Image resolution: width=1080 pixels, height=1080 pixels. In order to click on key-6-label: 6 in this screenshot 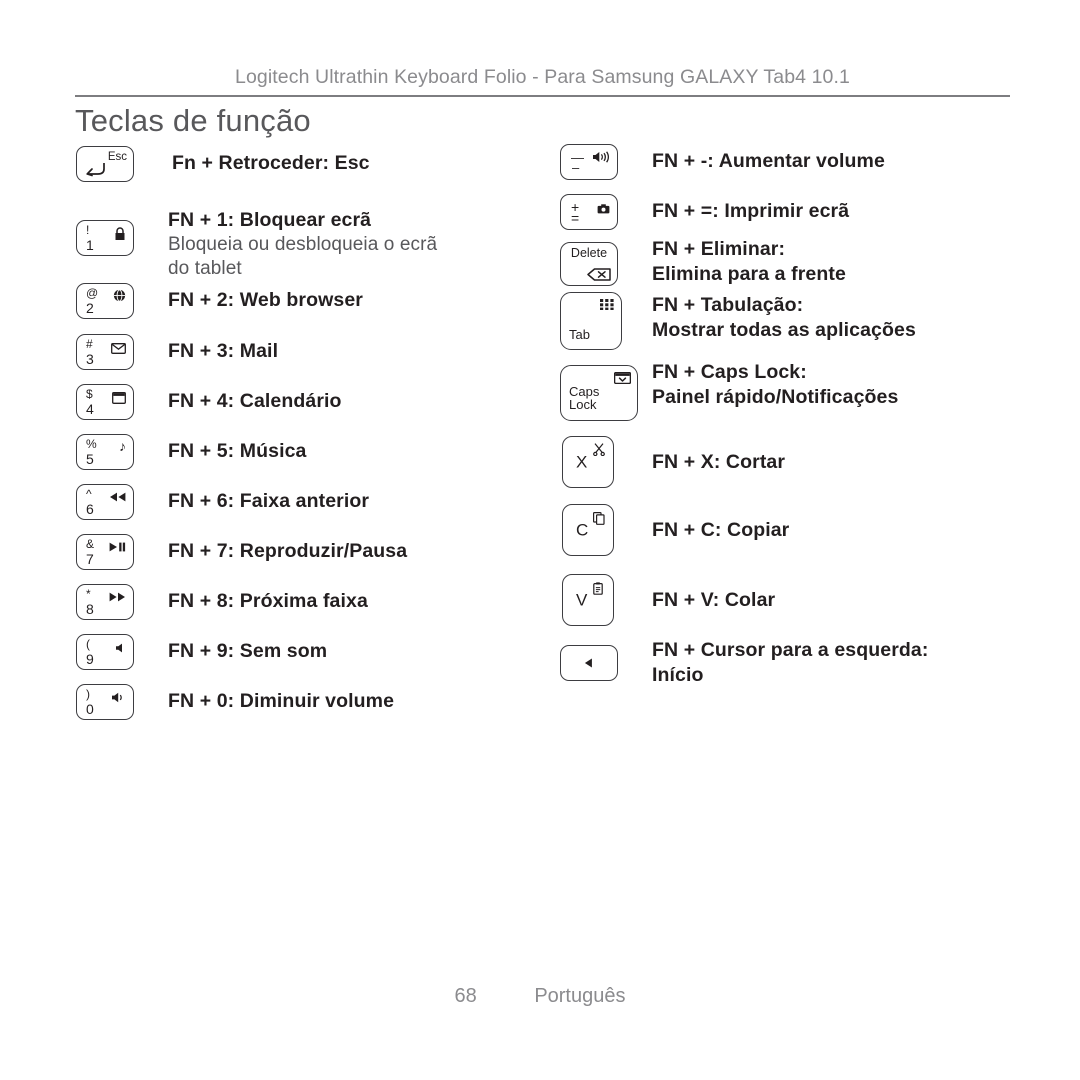, I will do `click(90, 509)`.